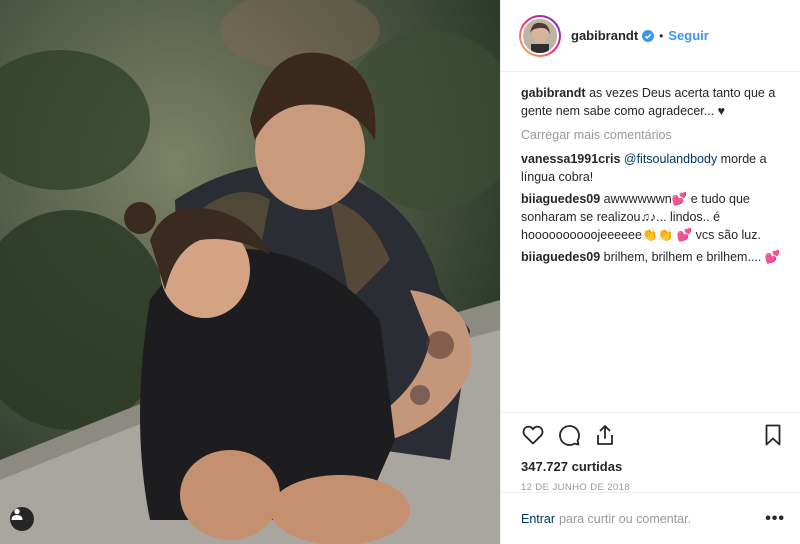 This screenshot has width=800, height=544. What do you see at coordinates (652, 135) in the screenshot?
I see `load-more-comments-button: Carregar mais comentários` at bounding box center [652, 135].